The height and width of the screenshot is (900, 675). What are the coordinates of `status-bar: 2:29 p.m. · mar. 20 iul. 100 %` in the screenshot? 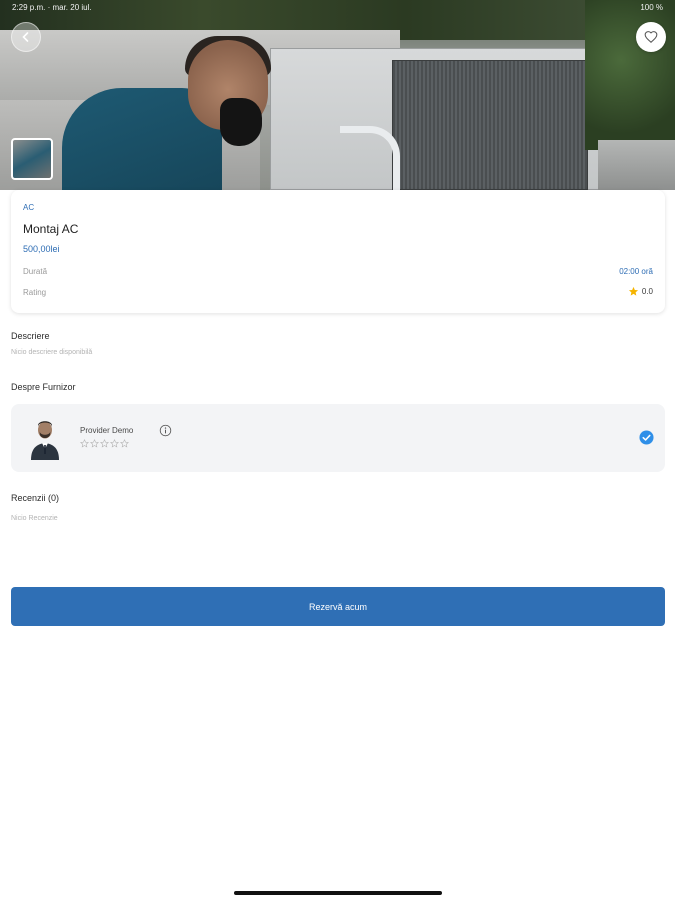 It's located at (337, 8).